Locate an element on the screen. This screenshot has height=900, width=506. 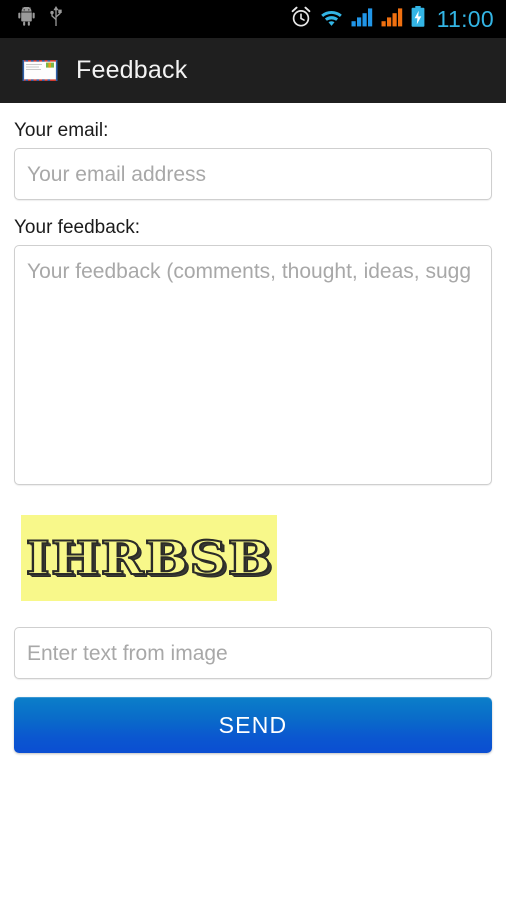
feedback-label: Your feedback: is located at coordinates (77, 227).